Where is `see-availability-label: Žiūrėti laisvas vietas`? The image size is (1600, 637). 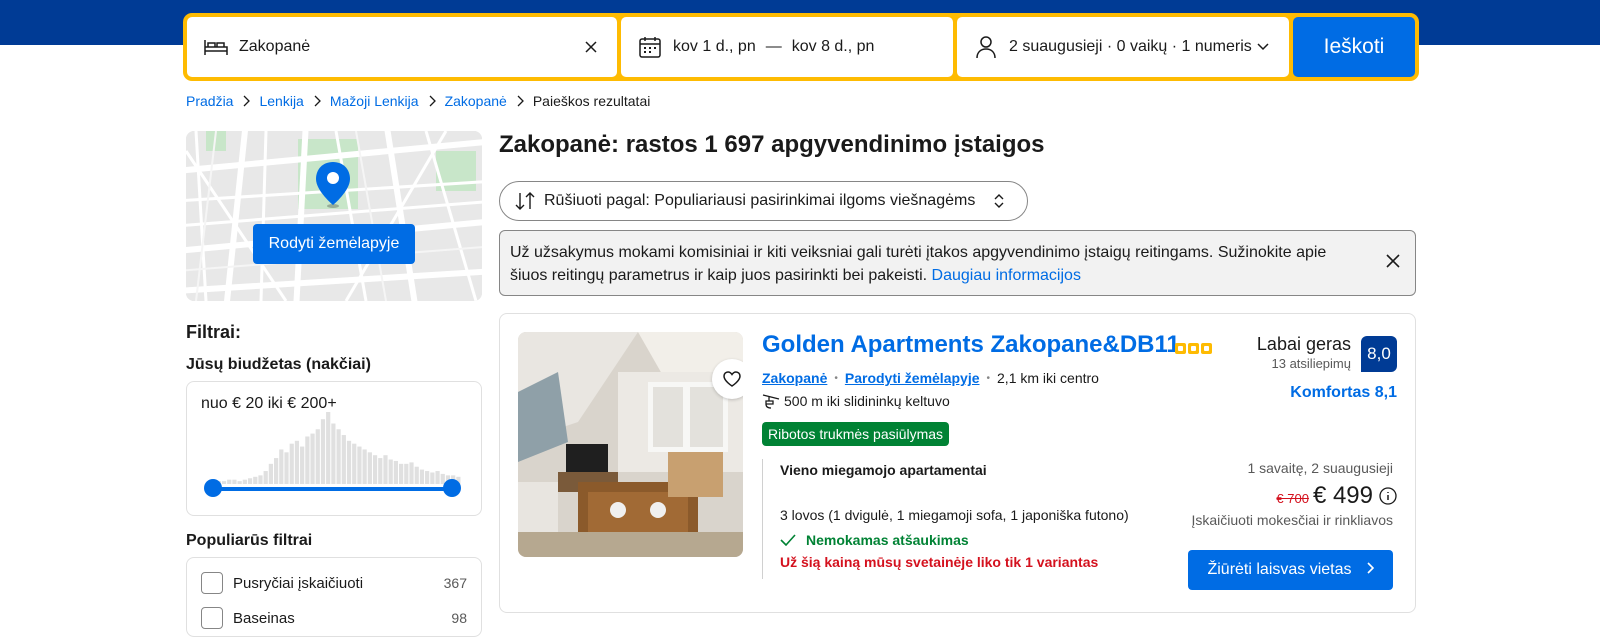 see-availability-label: Žiūrėti laisvas vietas is located at coordinates (1279, 569).